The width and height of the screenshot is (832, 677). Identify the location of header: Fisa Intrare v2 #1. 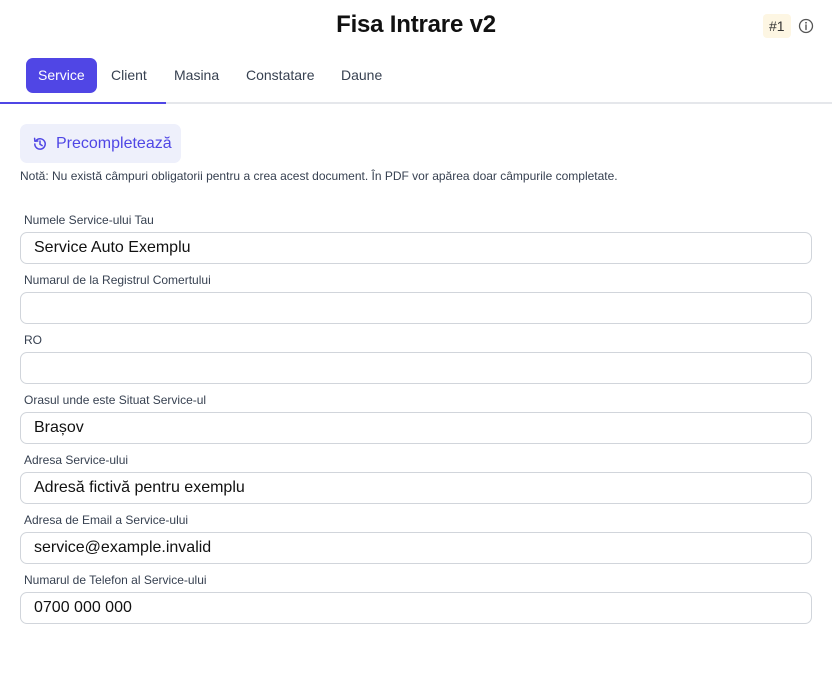
(416, 26).